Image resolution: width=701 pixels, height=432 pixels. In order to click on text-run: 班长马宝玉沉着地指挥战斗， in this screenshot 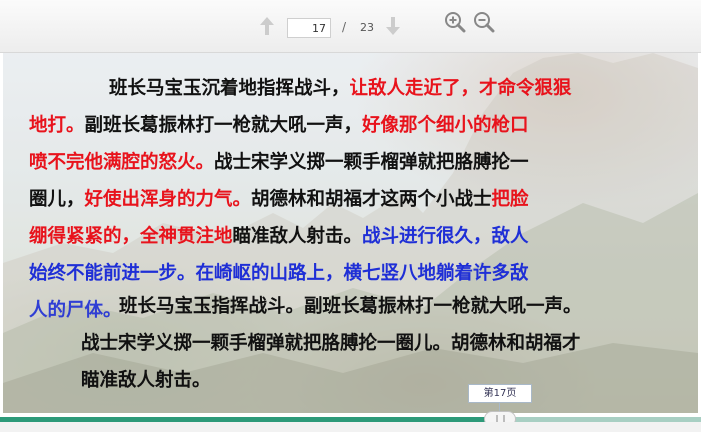, I will do `click(229, 88)`.